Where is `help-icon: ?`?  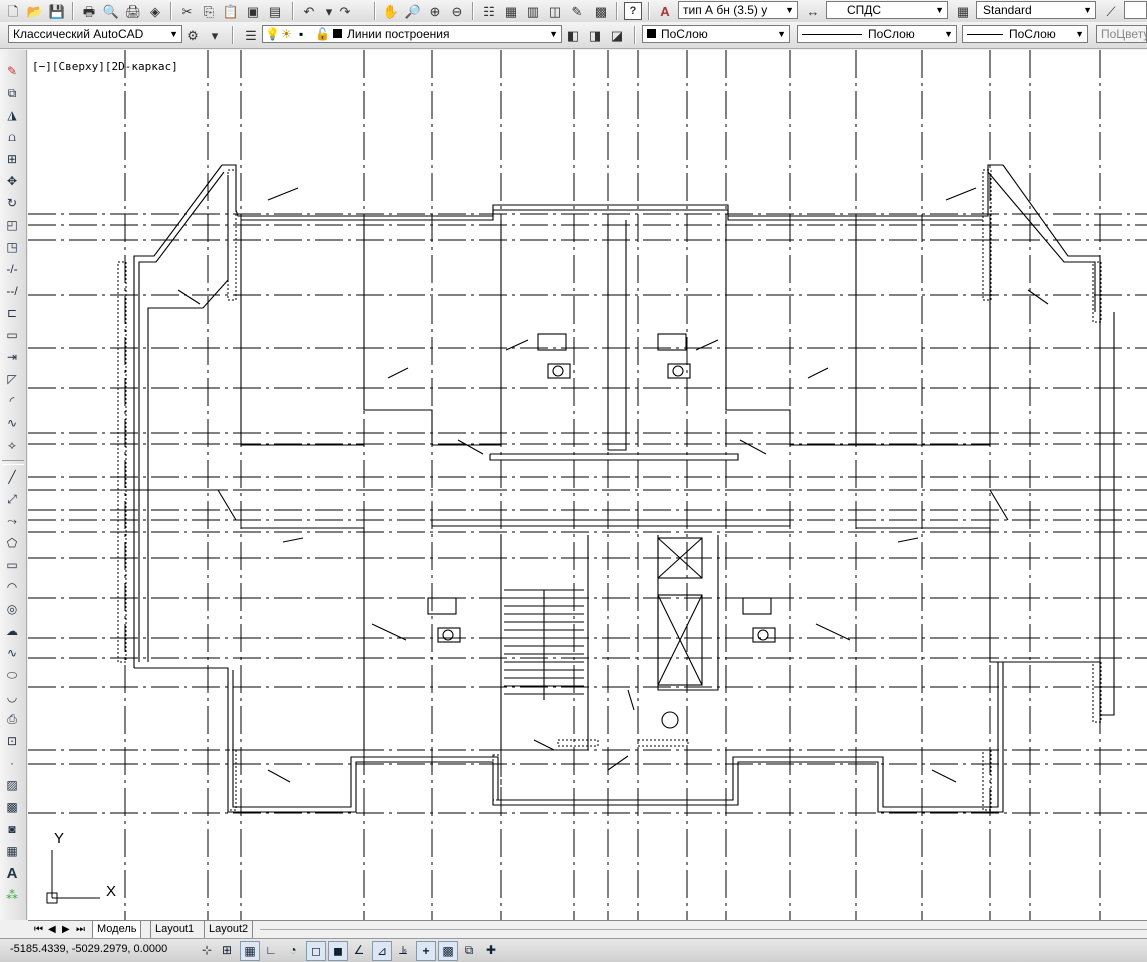
help-icon: ? is located at coordinates (633, 11).